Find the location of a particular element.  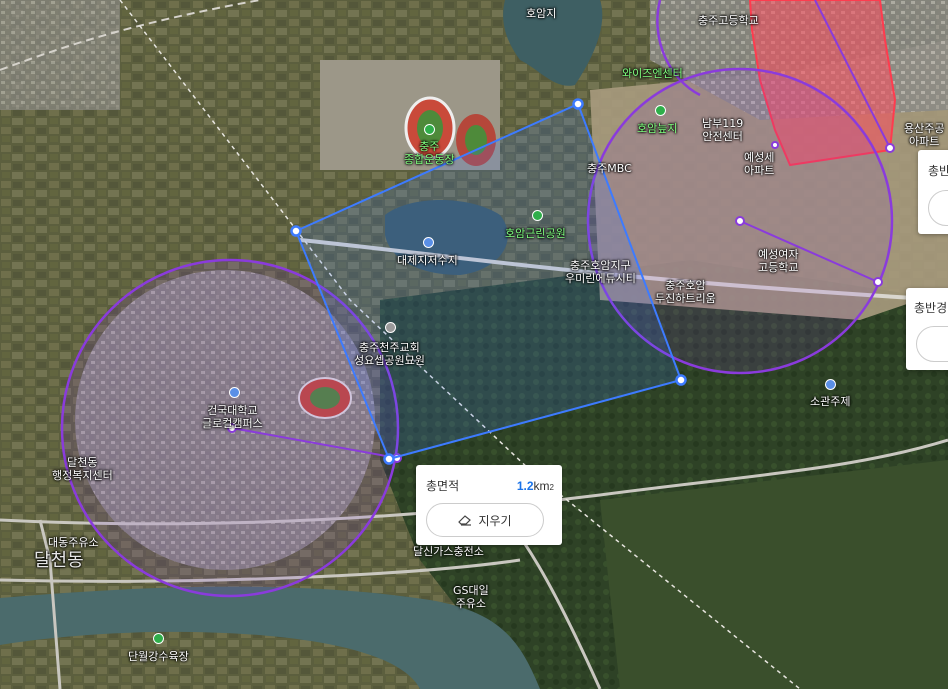

map-label-sogwan-jeje: 소관주제 is located at coordinates (830, 401).